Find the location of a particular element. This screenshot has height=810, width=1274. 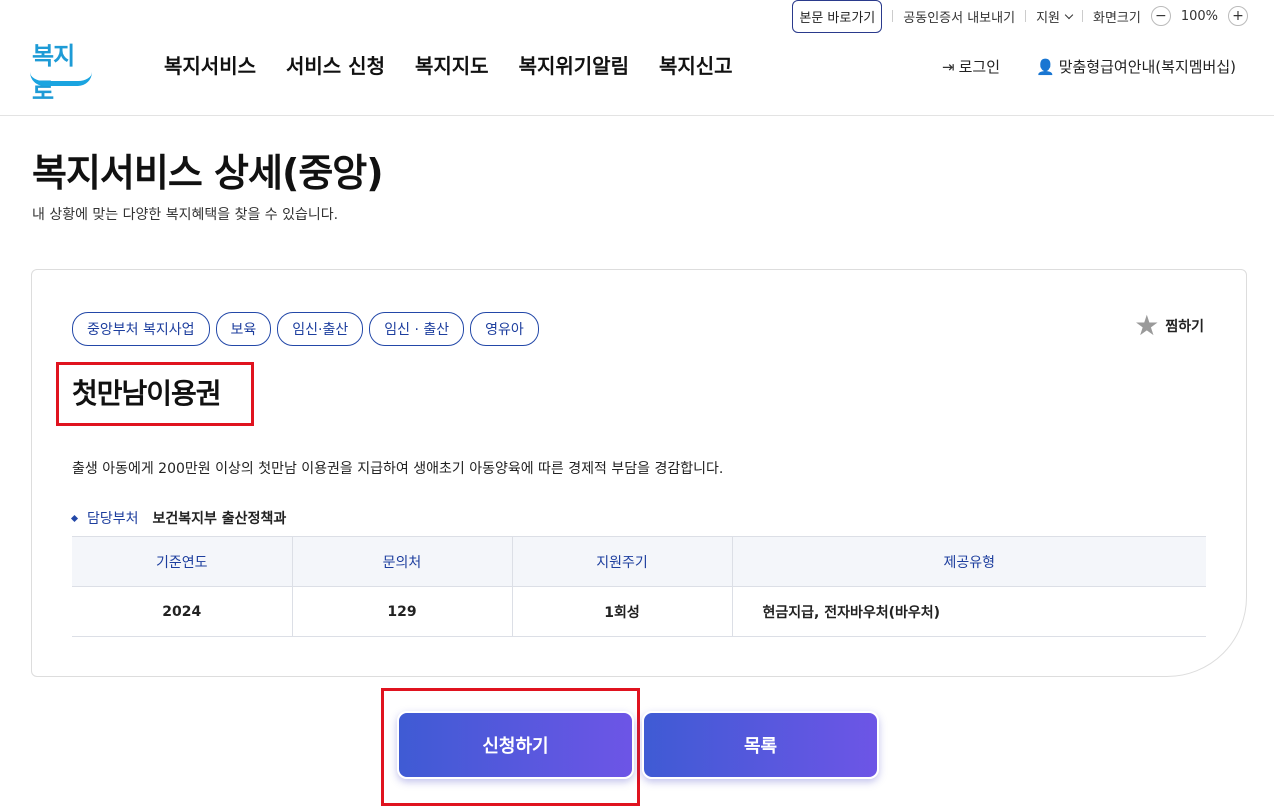

table-cell: 현금지급, 전자바우처(바우처) is located at coordinates (969, 611).